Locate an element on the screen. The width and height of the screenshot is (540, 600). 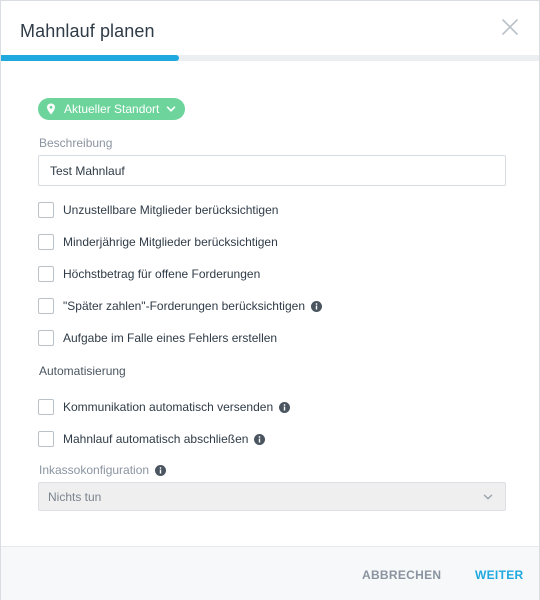
option-max-amount: Höchstbetrag für offene Forderungen is located at coordinates (149, 274).